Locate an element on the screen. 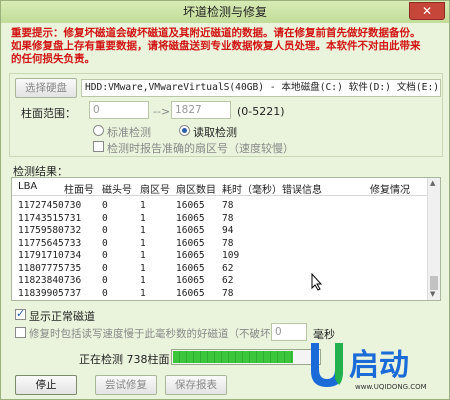 Image resolution: width=450 pixels, height=400 pixels. scroll-thumb is located at coordinates (434, 283).